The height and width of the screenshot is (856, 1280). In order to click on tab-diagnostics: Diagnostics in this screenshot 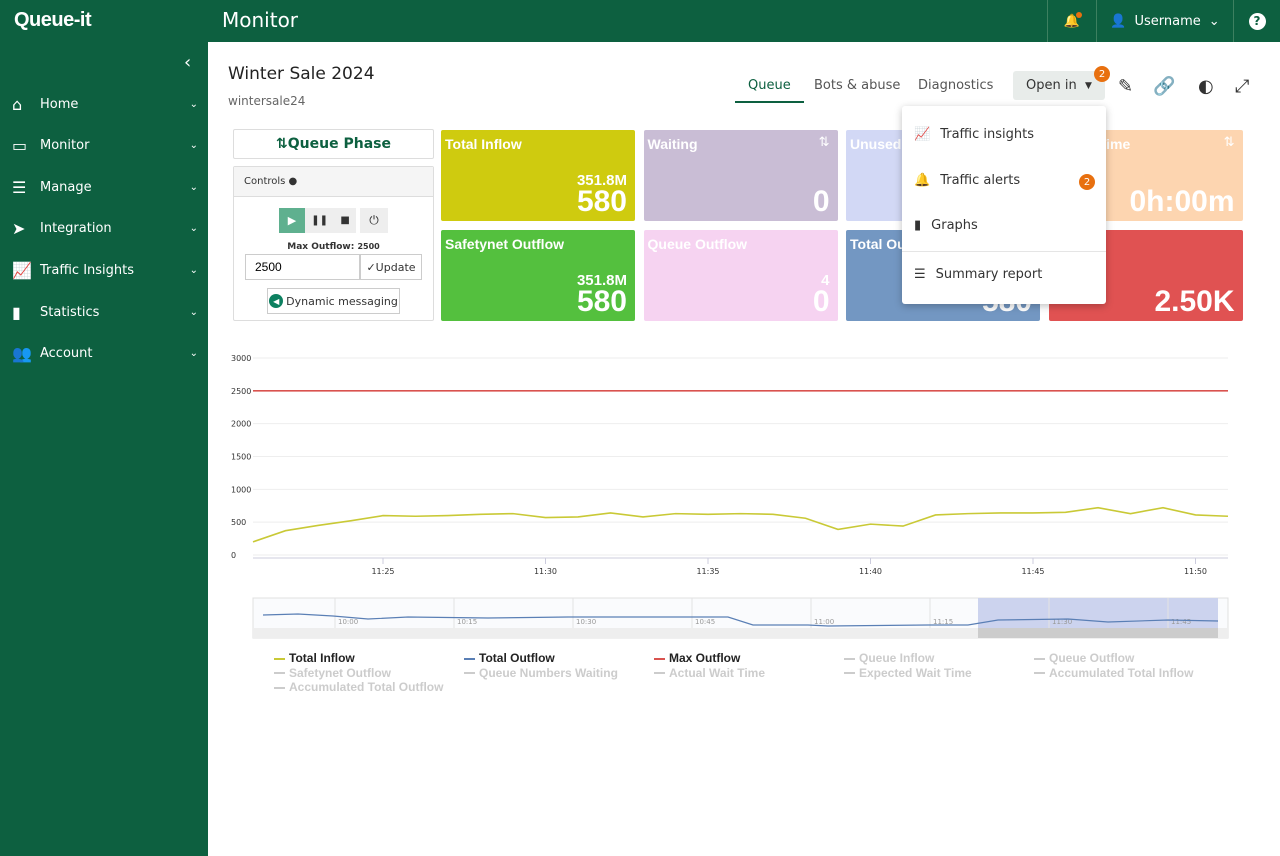, I will do `click(955, 89)`.